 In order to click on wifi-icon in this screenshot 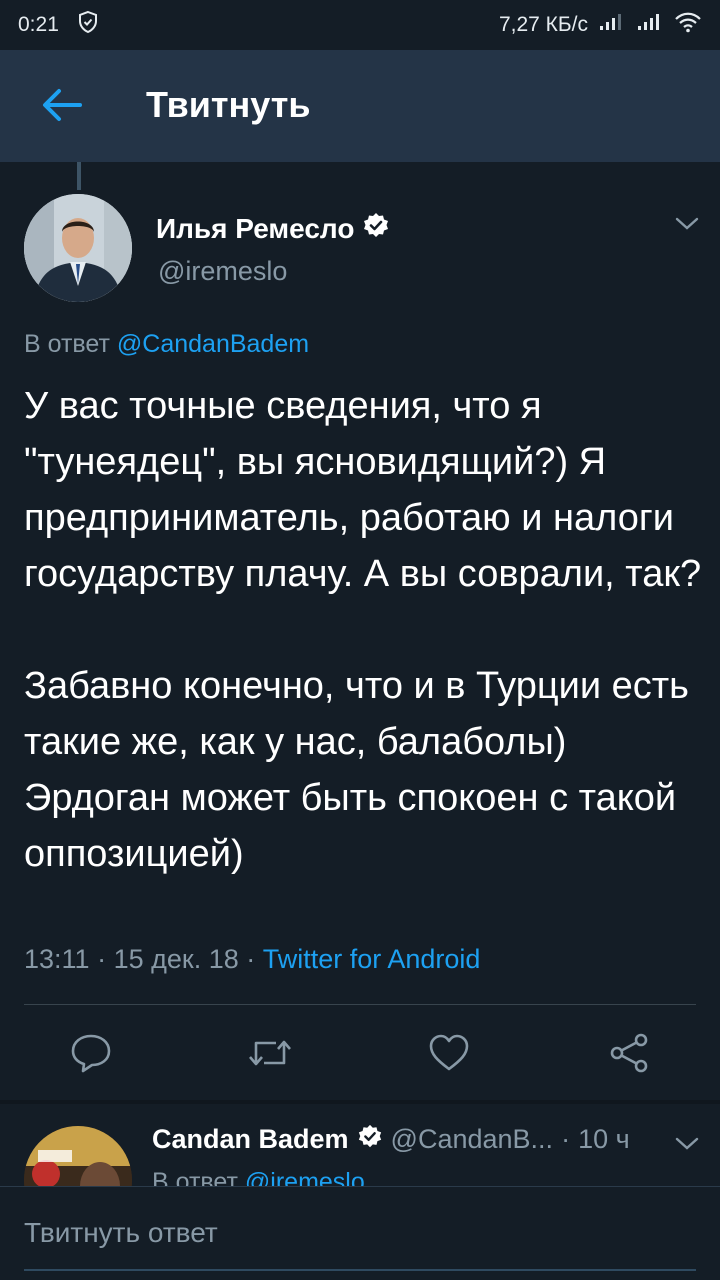, I will do `click(688, 25)`.